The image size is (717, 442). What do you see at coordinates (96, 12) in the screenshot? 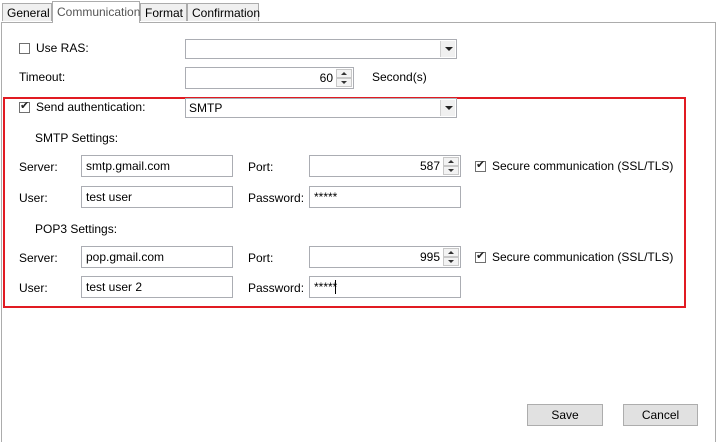
I see `tab-communication: Communication` at bounding box center [96, 12].